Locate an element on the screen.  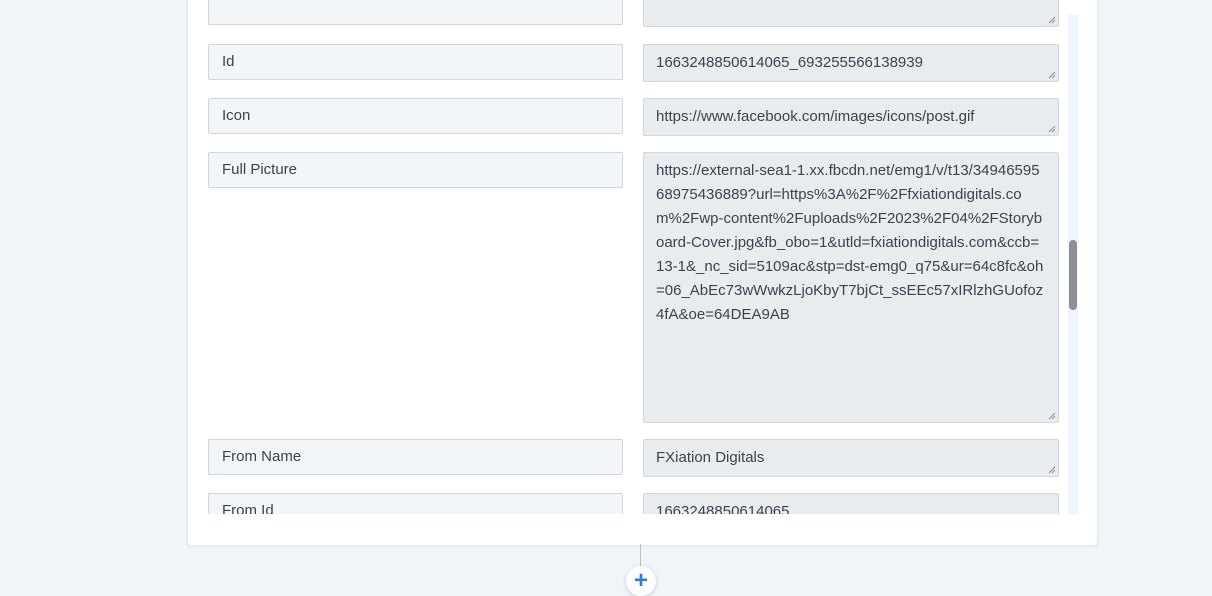
value-field-from-id: 1663248850614065 is located at coordinates (851, 503).